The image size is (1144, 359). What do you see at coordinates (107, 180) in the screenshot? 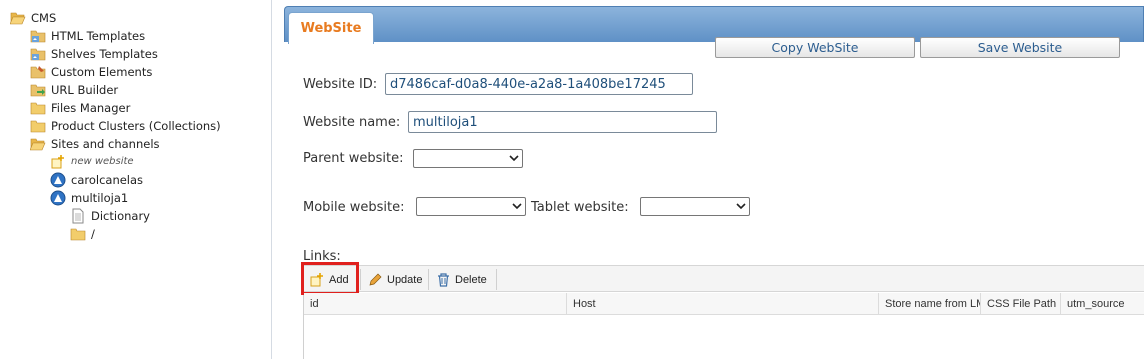
I see `tree-item-label: carolcanelas` at bounding box center [107, 180].